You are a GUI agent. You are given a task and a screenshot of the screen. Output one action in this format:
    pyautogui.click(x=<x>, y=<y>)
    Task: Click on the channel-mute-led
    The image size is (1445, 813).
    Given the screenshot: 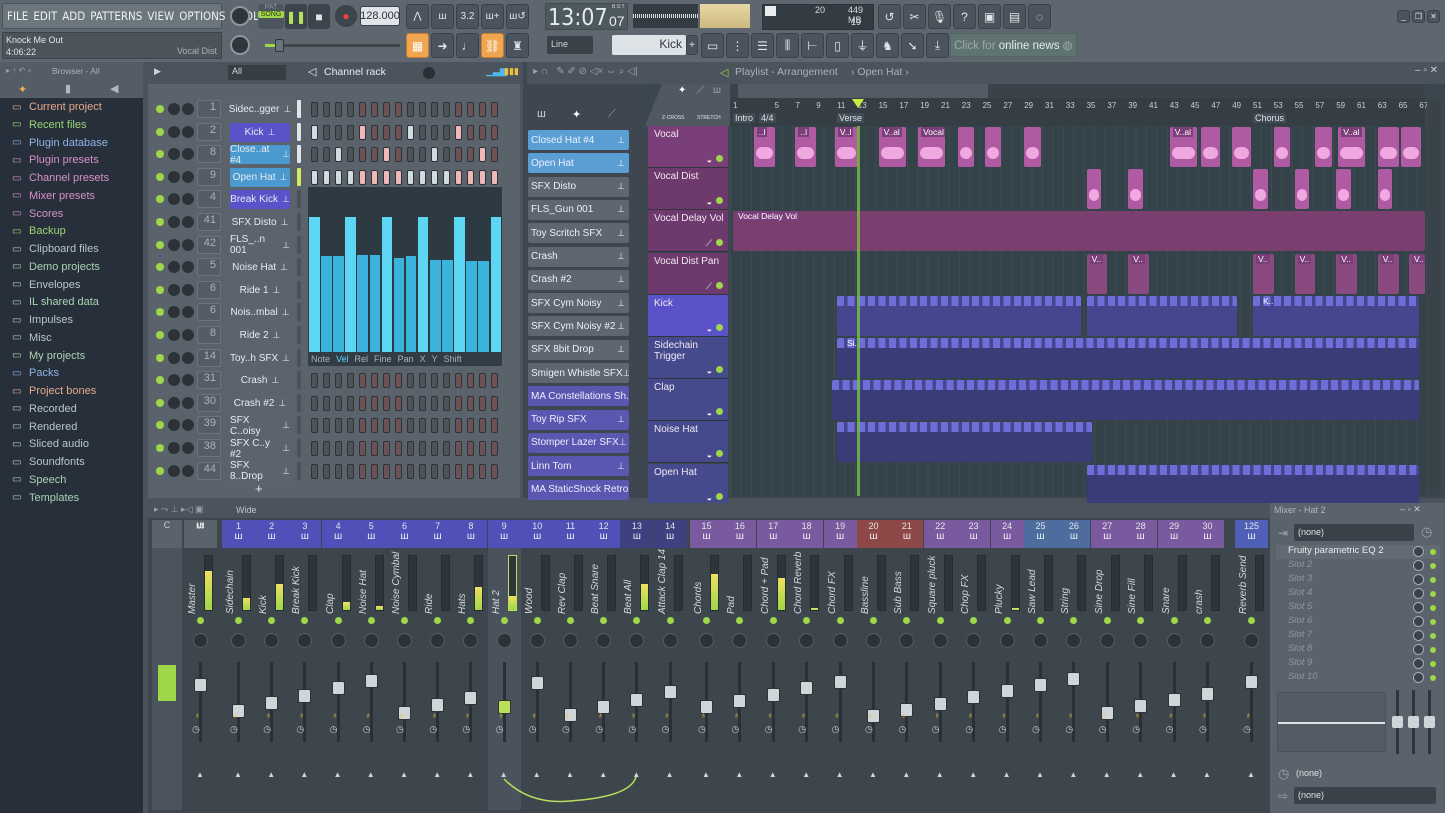 What is the action you would take?
    pyautogui.click(x=160, y=109)
    